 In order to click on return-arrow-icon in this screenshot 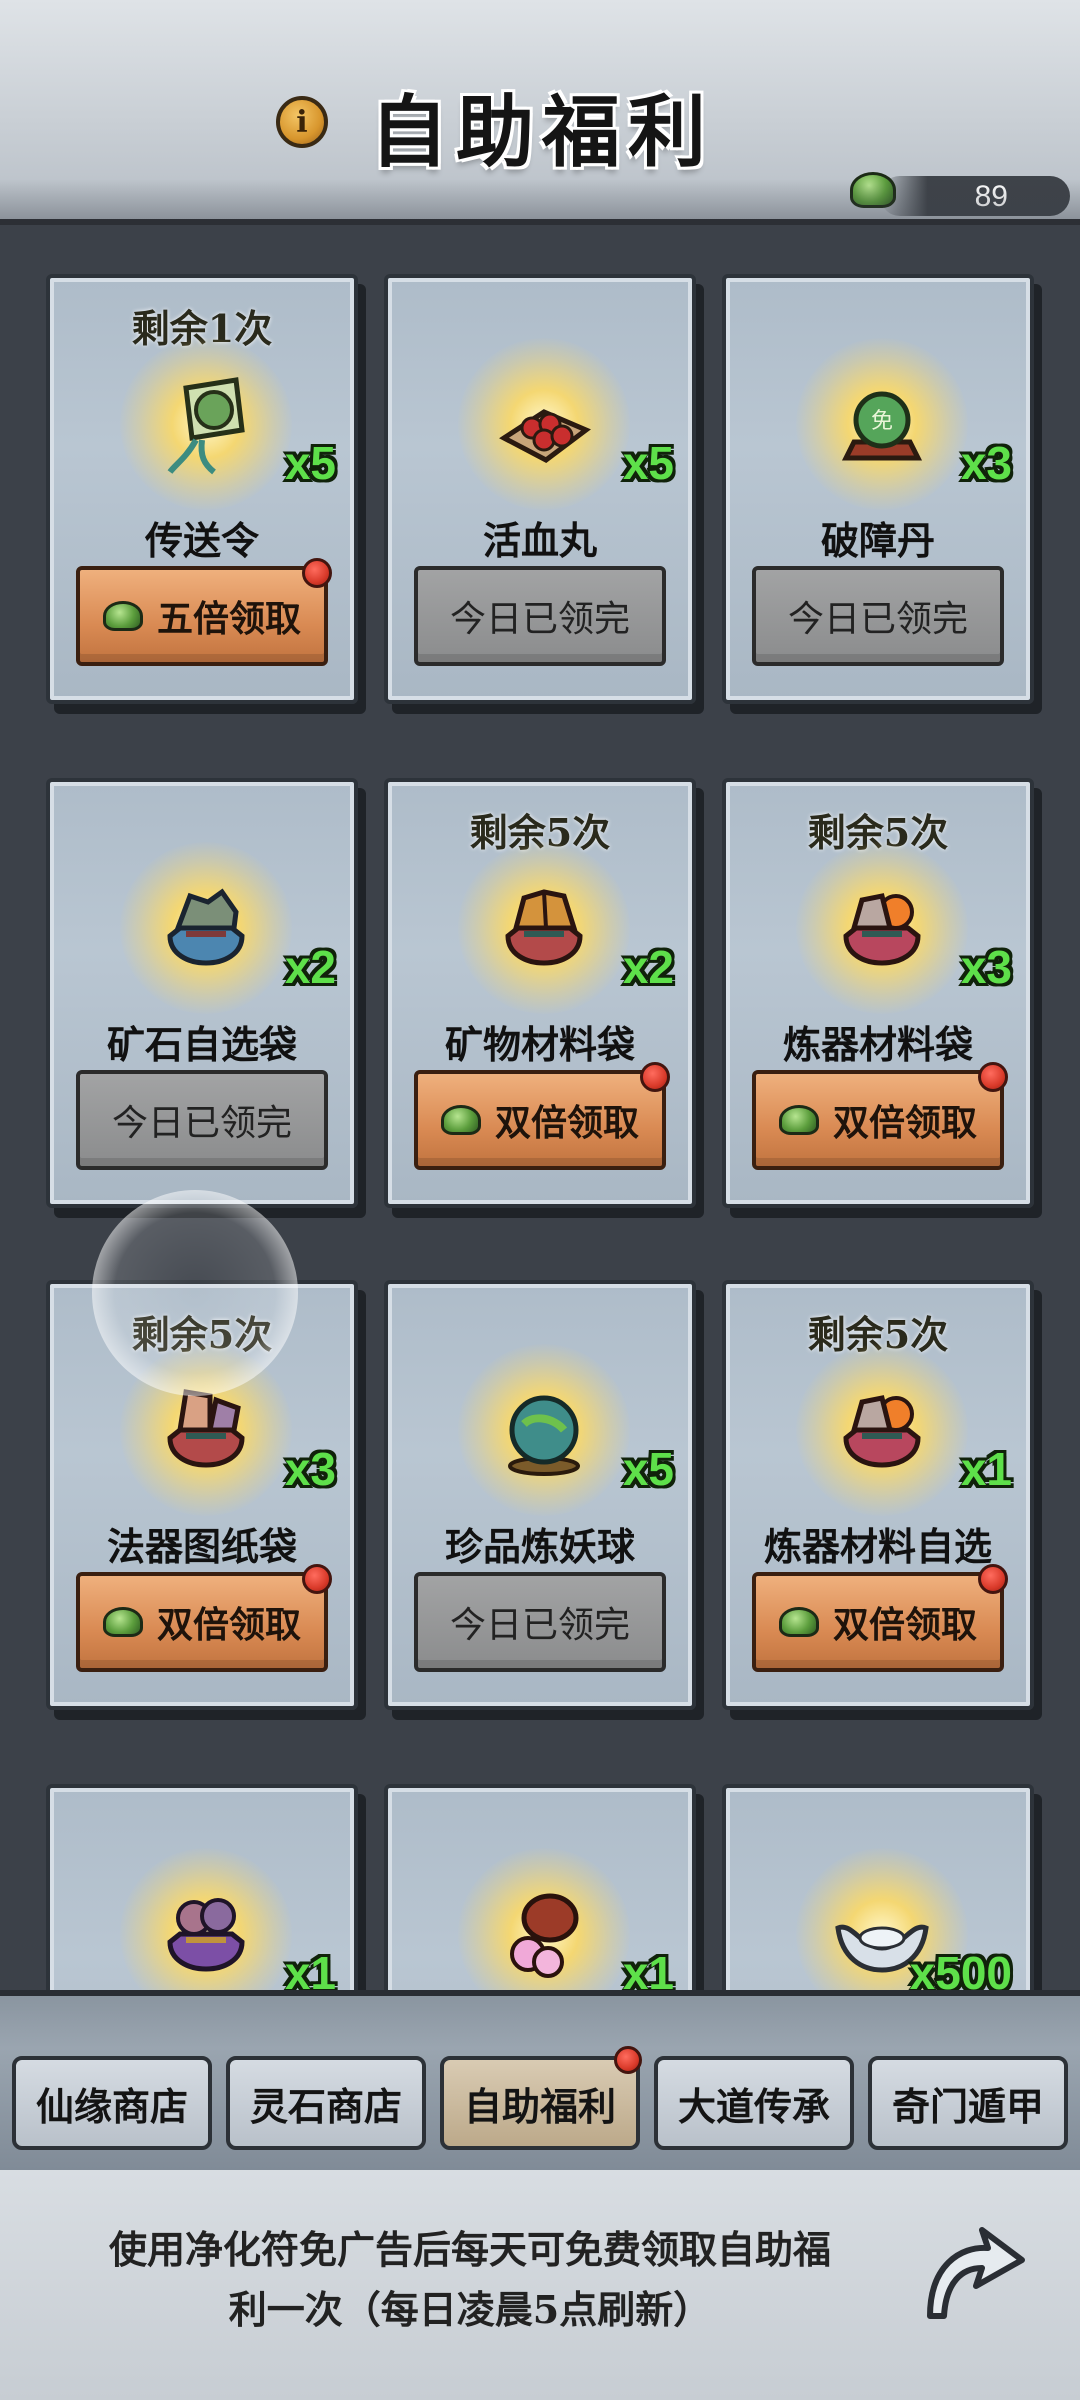, I will do `click(970, 2276)`.